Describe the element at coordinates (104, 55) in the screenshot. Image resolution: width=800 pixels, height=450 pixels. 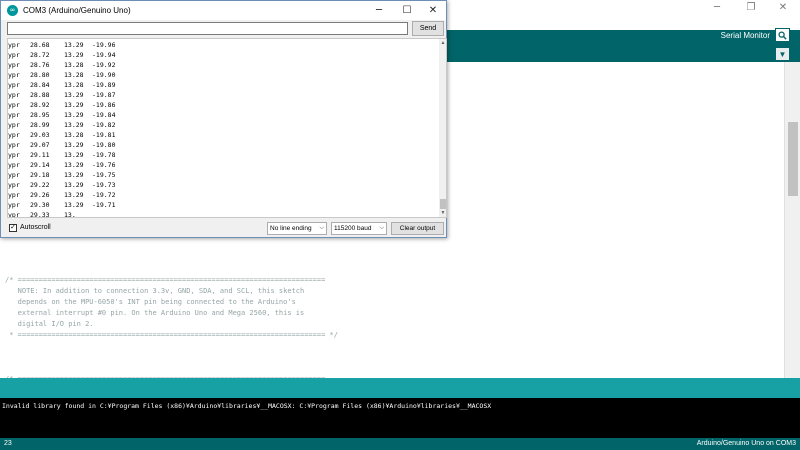
I see `roll-value: -19.94` at that location.